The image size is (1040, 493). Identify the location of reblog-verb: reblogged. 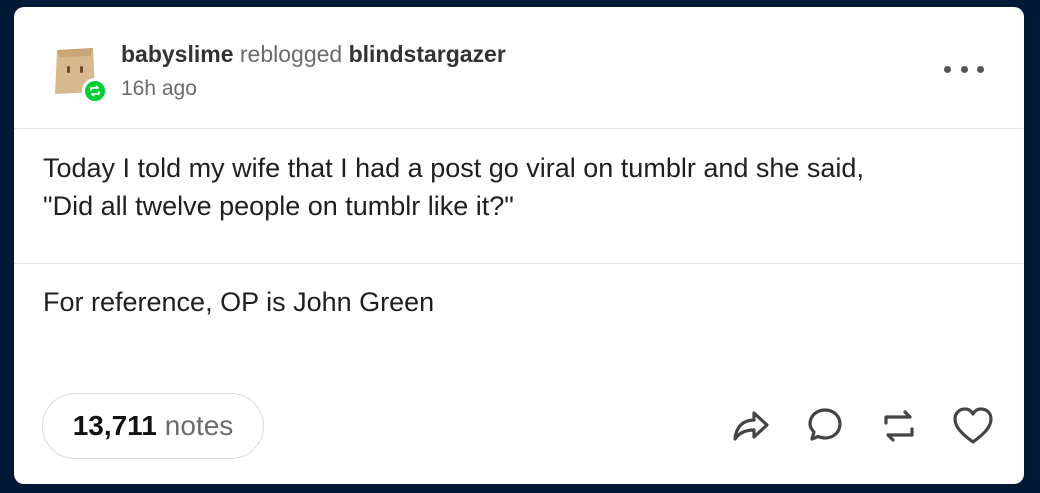
(291, 54).